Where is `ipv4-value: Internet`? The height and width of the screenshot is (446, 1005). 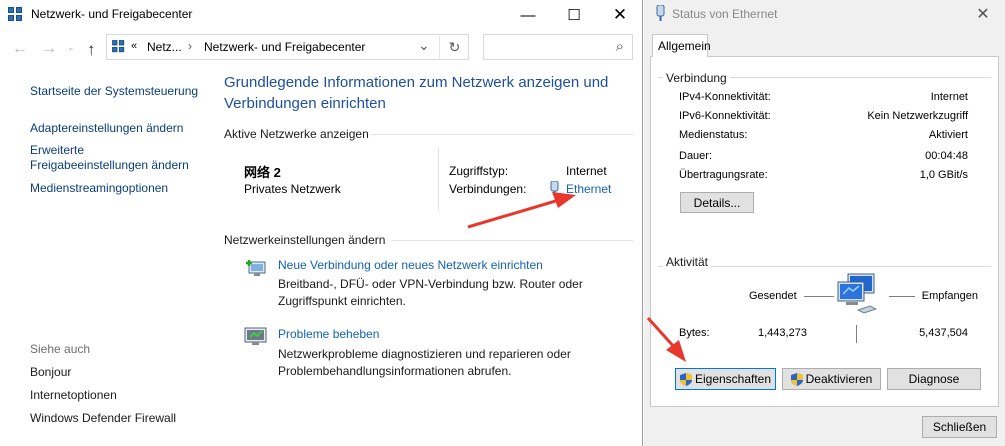 ipv4-value: Internet is located at coordinates (949, 97).